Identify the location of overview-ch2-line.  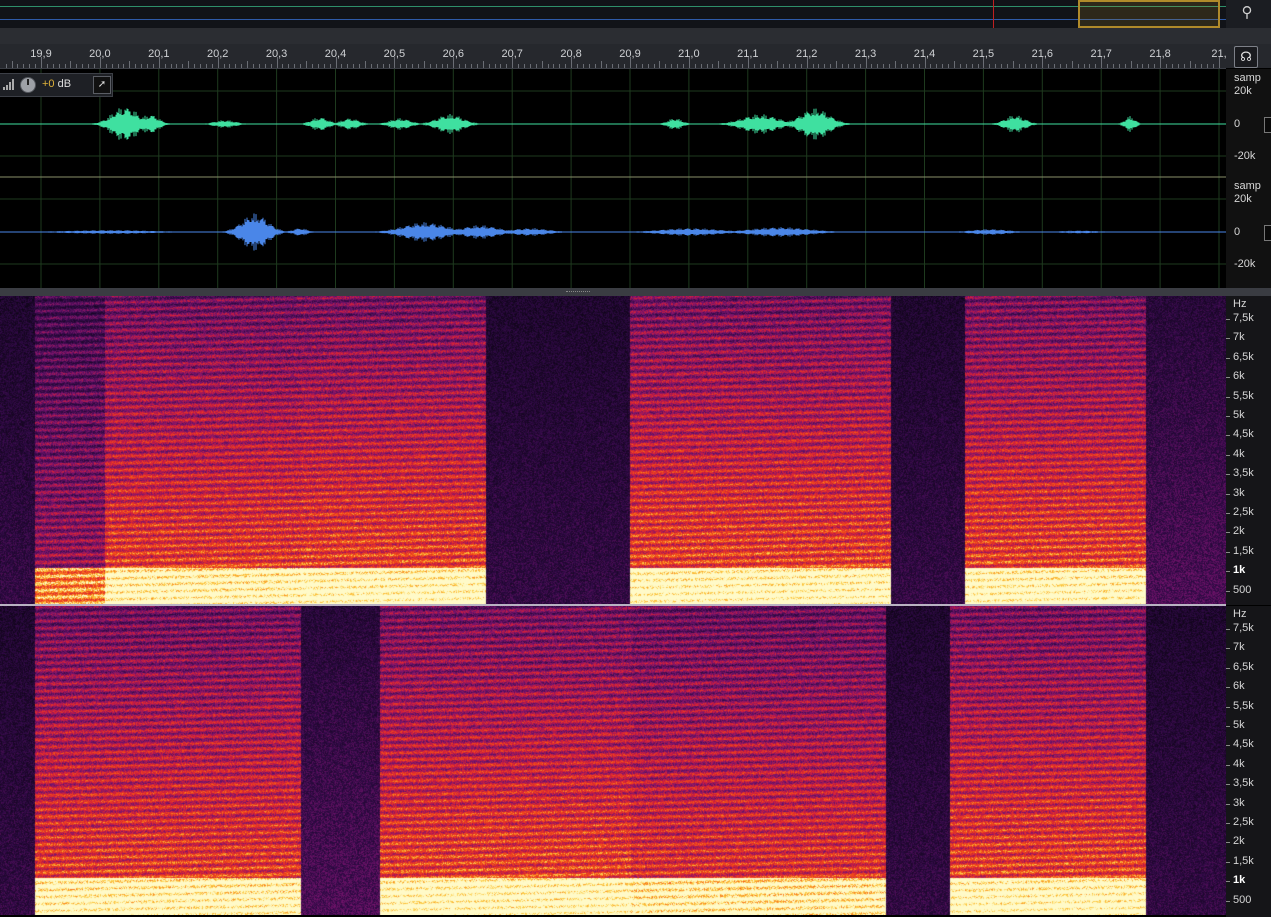
(613, 19).